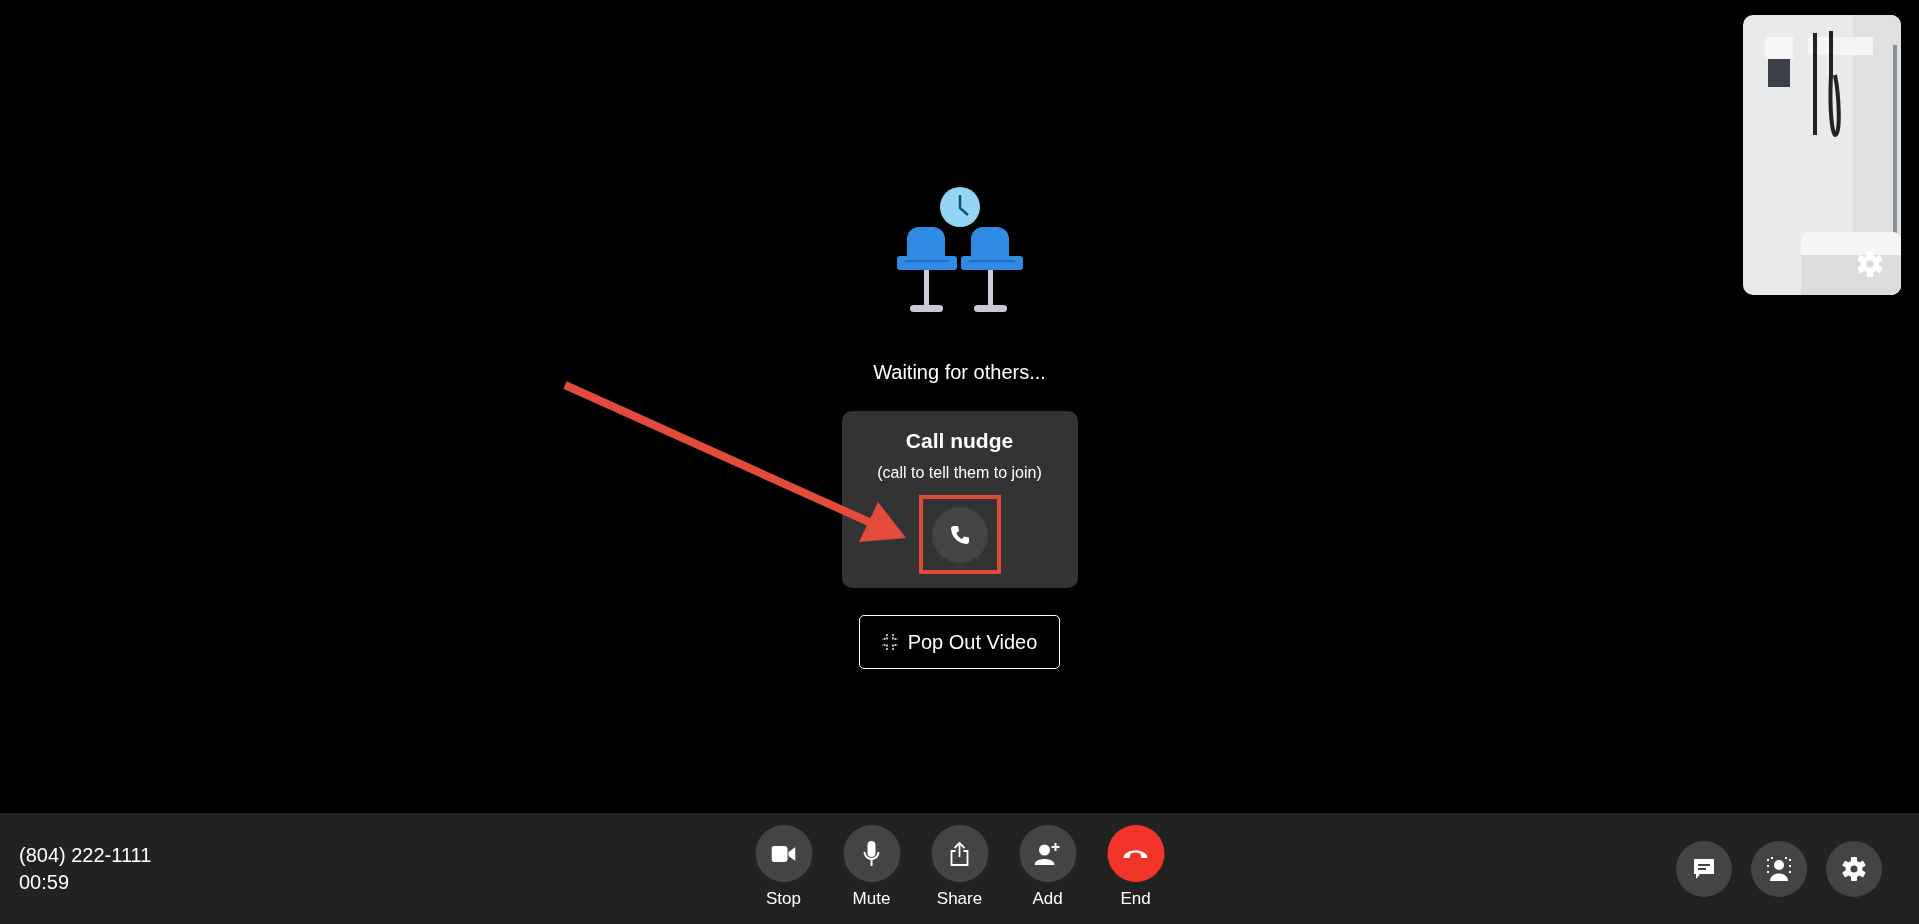  I want to click on microphone-icon, so click(871, 853).